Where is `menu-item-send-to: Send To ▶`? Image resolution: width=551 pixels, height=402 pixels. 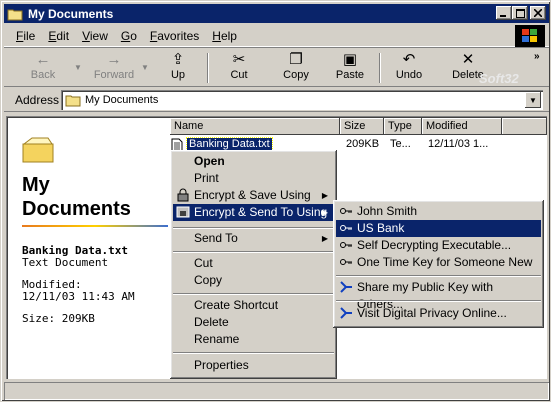 menu-item-send-to: Send To ▶ is located at coordinates (253, 238).